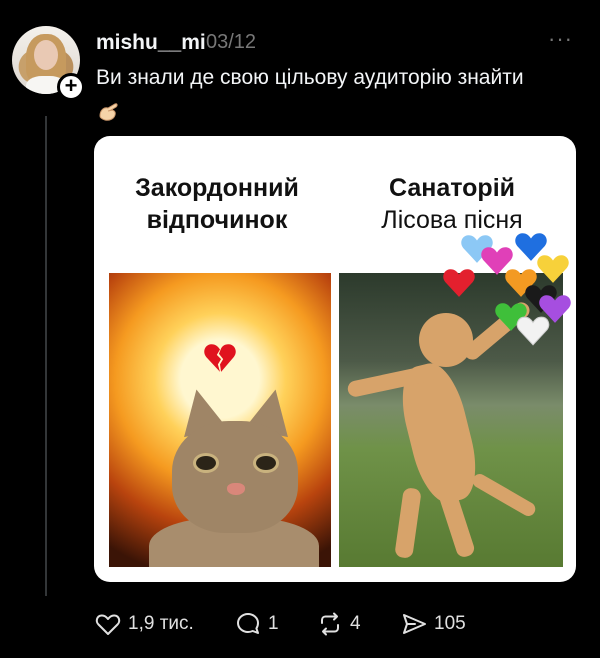  Describe the element at coordinates (273, 623) in the screenshot. I see `reply-count: 1` at that location.